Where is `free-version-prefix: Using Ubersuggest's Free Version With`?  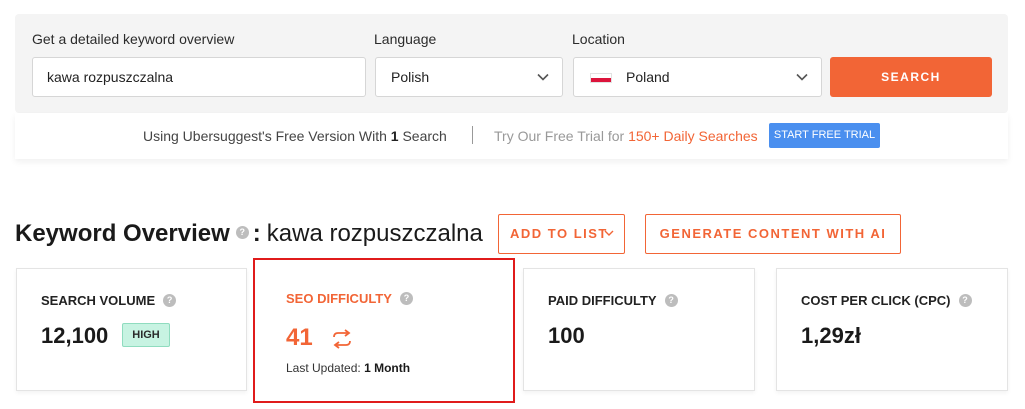 free-version-prefix: Using Ubersuggest's Free Version With is located at coordinates (265, 136).